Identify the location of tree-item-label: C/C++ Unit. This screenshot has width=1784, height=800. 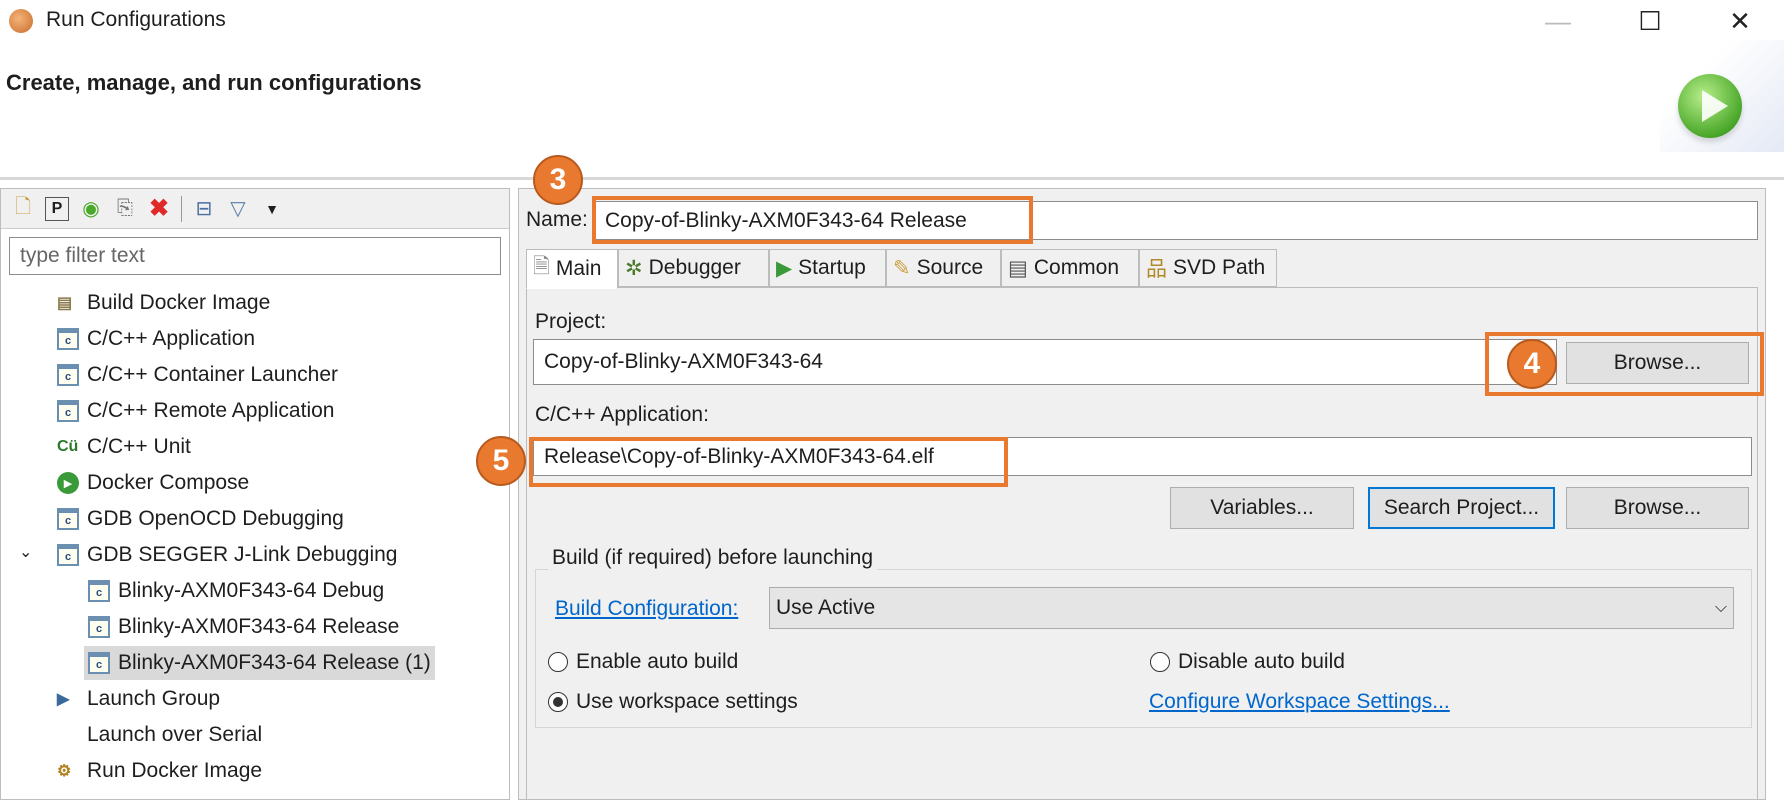
(139, 446).